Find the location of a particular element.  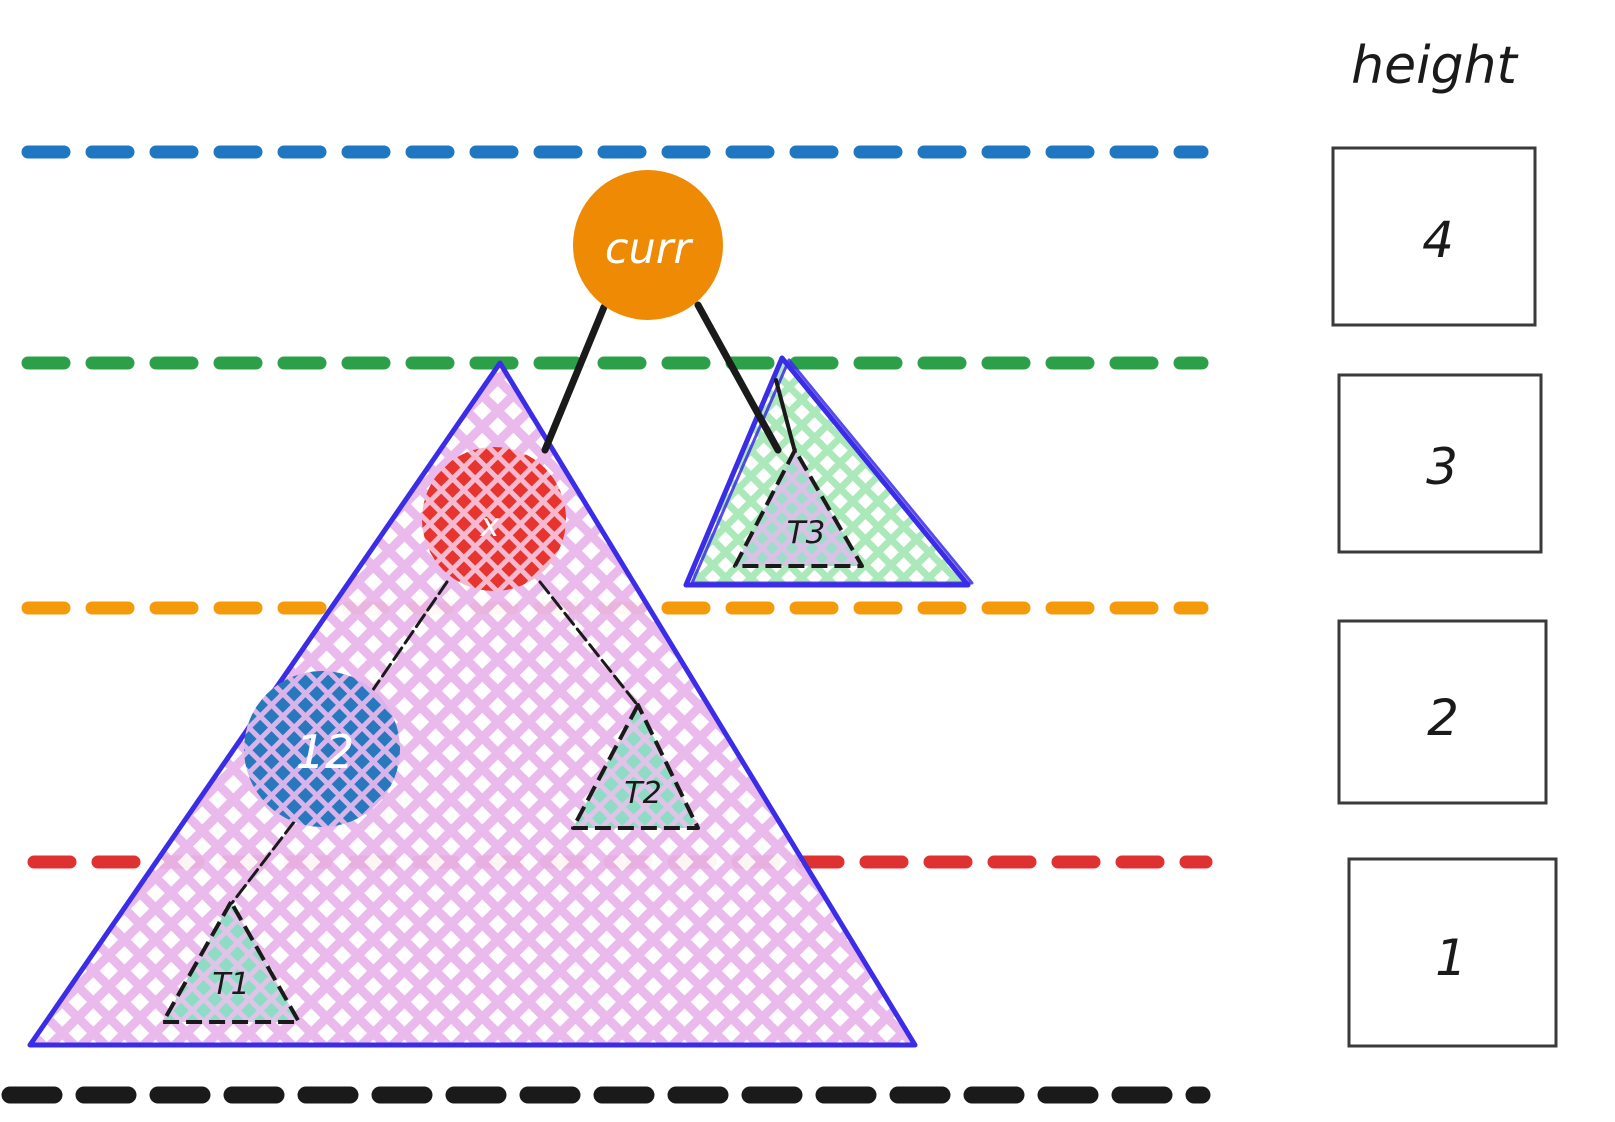

legend-box-1: 1 is located at coordinates (1452, 952).